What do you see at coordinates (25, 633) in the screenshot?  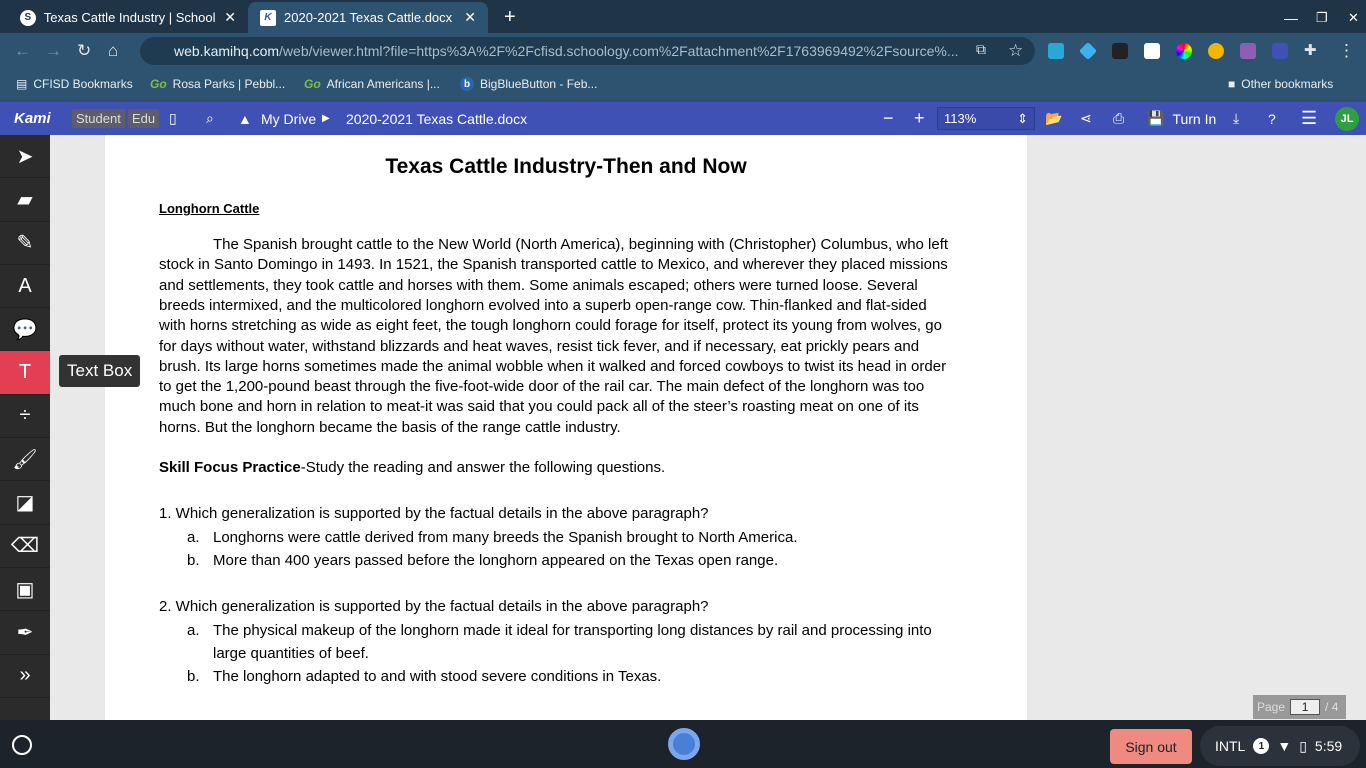 I see `signature-tool-icon: ✒` at bounding box center [25, 633].